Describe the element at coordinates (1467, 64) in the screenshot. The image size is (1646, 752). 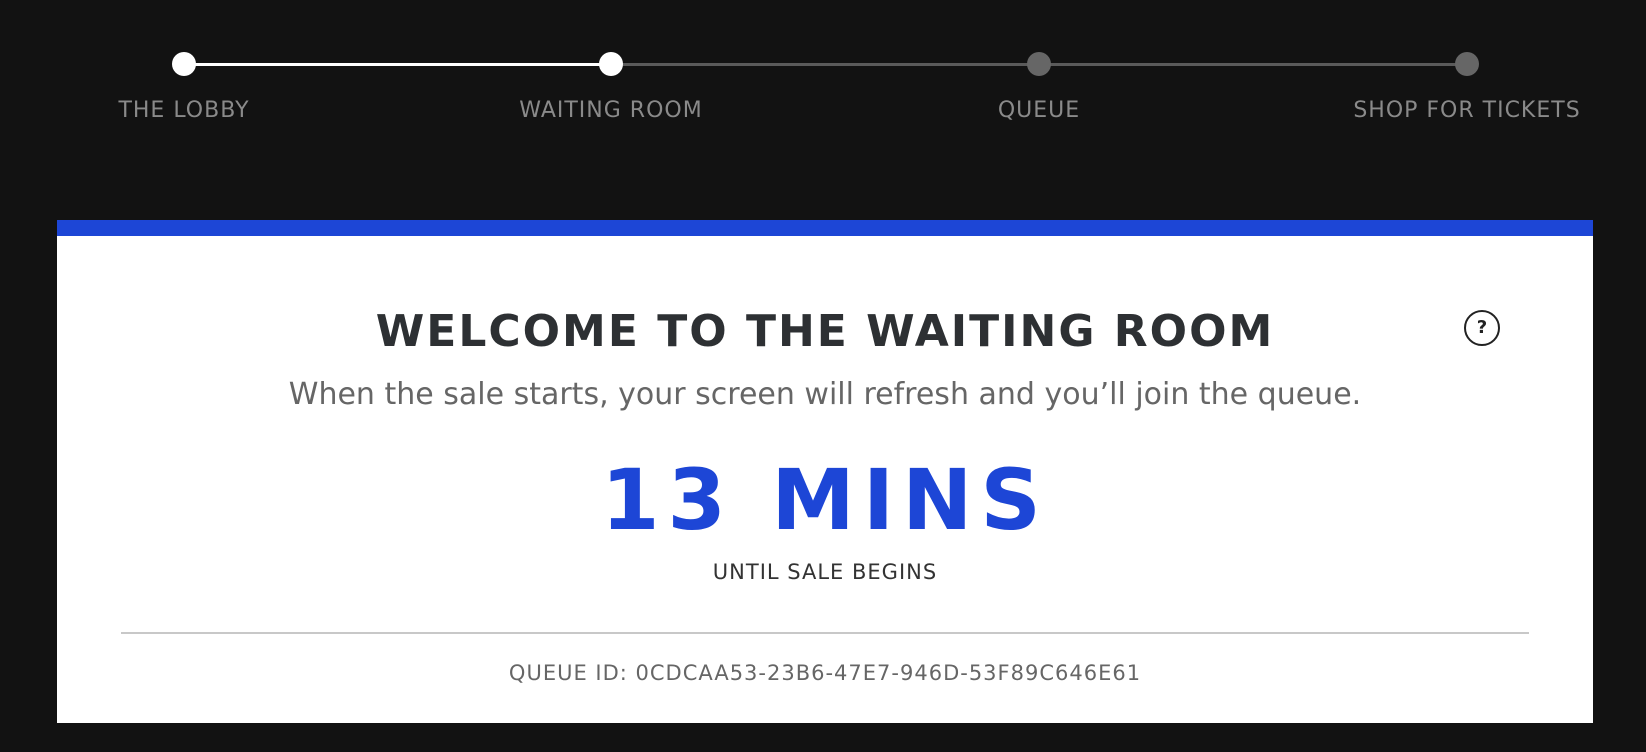
I see `step-dot-shop-for-tickets` at that location.